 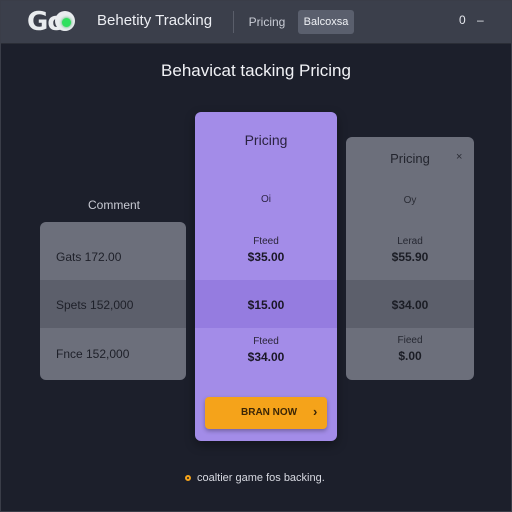 I want to click on chevron-right-icon: ›, so click(x=315, y=411).